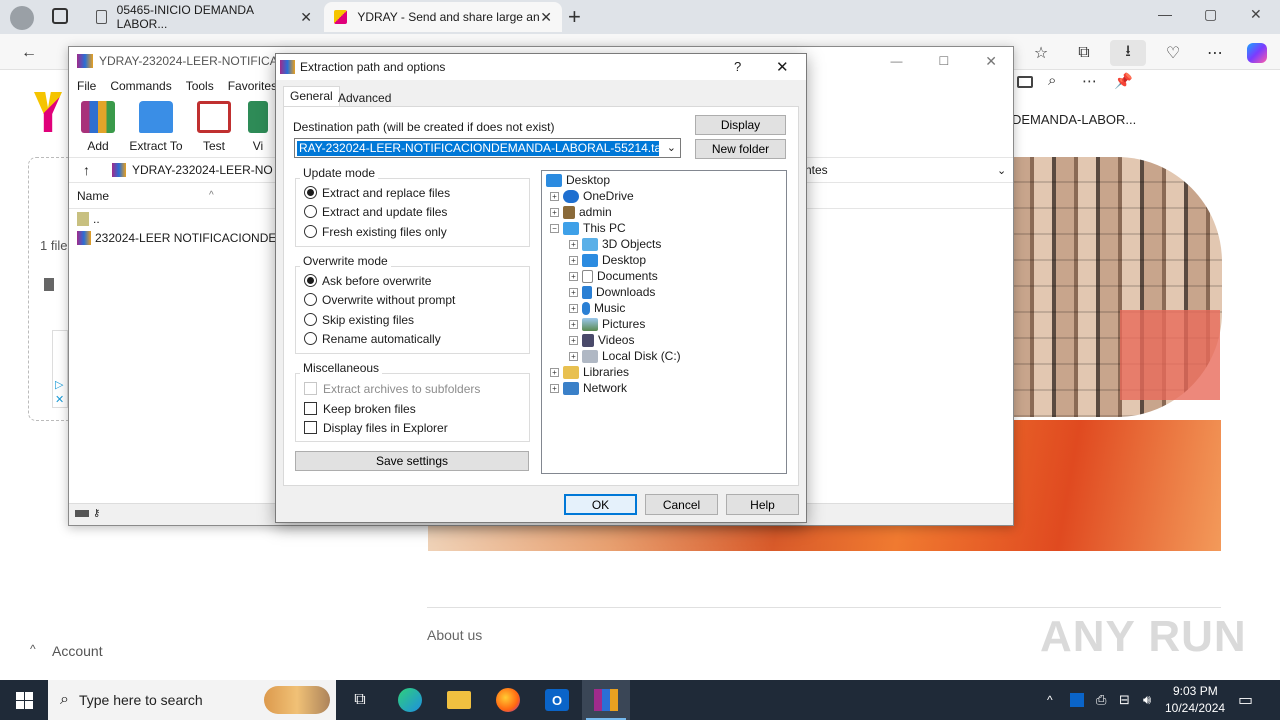 The height and width of the screenshot is (720, 1280). What do you see at coordinates (140, 86) in the screenshot?
I see `menu-commands: Commands` at bounding box center [140, 86].